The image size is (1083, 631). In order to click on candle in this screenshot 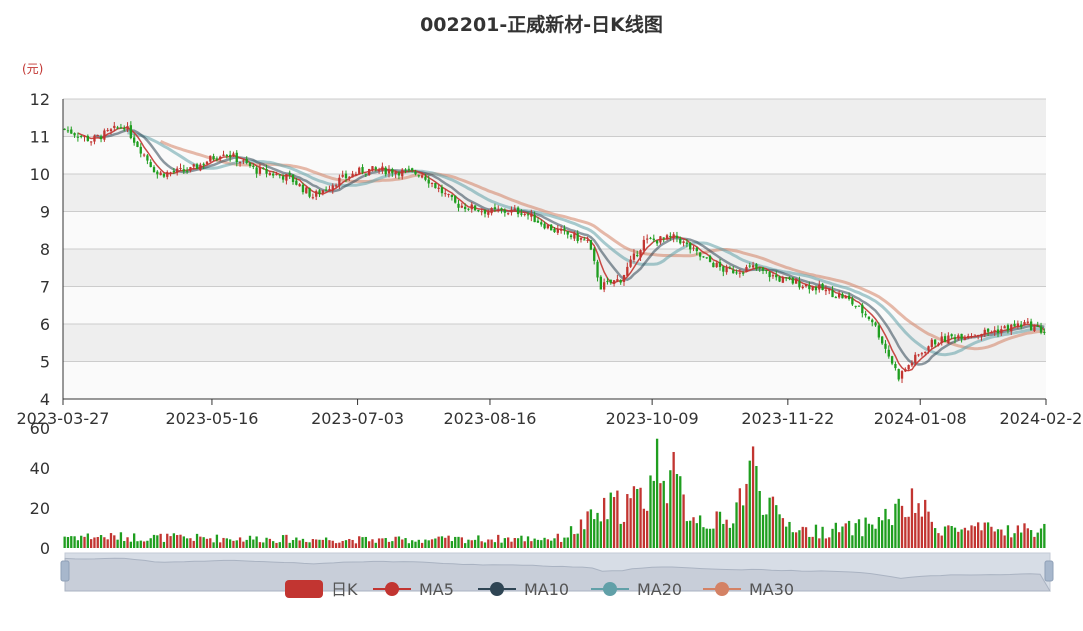, I will do `click(435, 185)`.